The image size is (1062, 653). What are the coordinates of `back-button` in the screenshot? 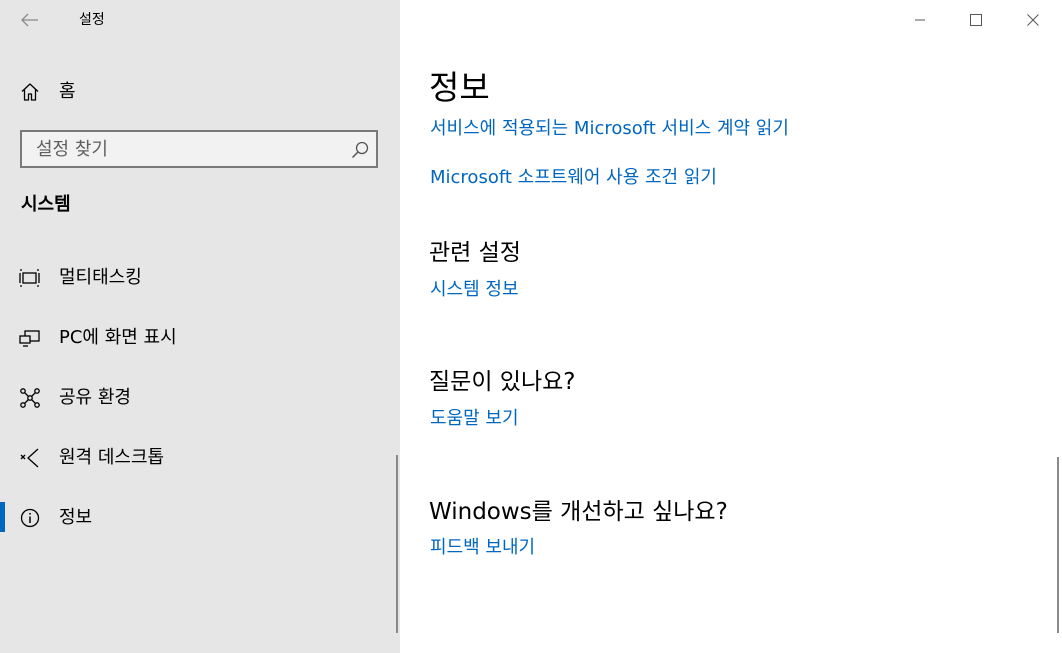 It's located at (30, 20).